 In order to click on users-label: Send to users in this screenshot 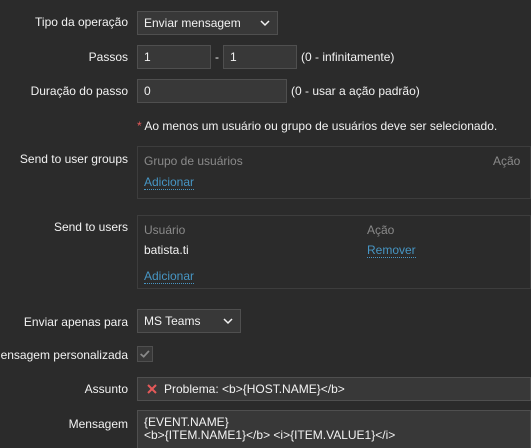, I will do `click(90, 227)`.